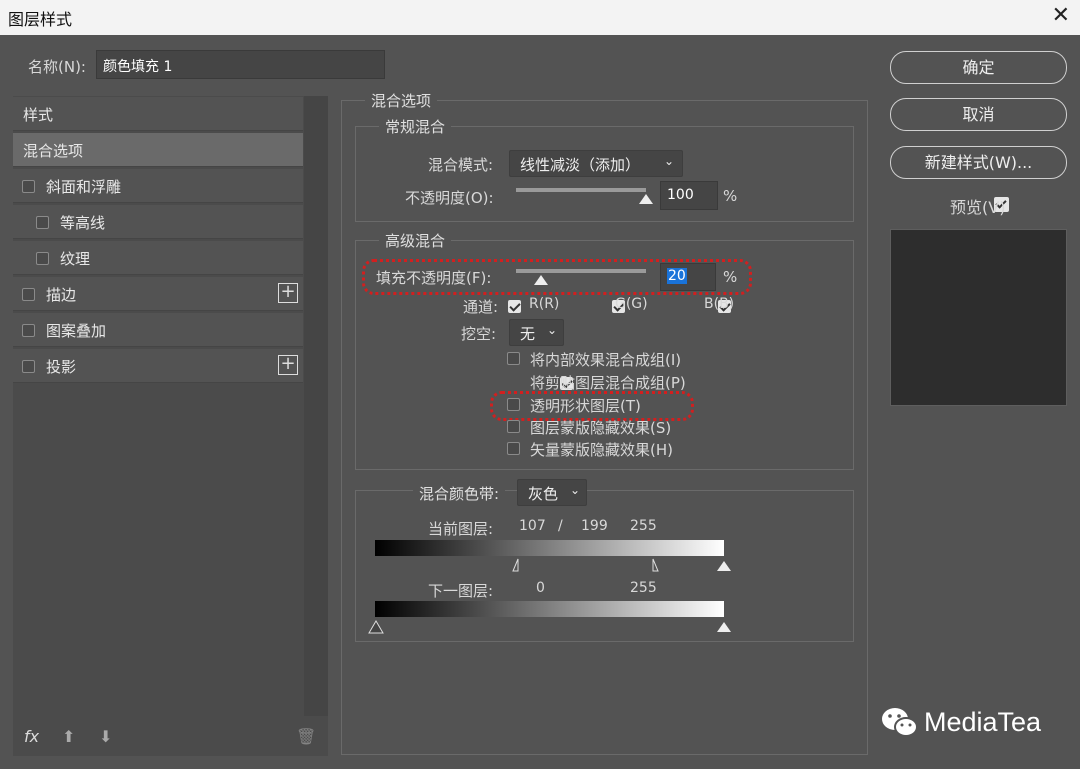 The image size is (1080, 769). Describe the element at coordinates (158, 258) in the screenshot. I see `sidebar-item-texture: 纹理` at that location.